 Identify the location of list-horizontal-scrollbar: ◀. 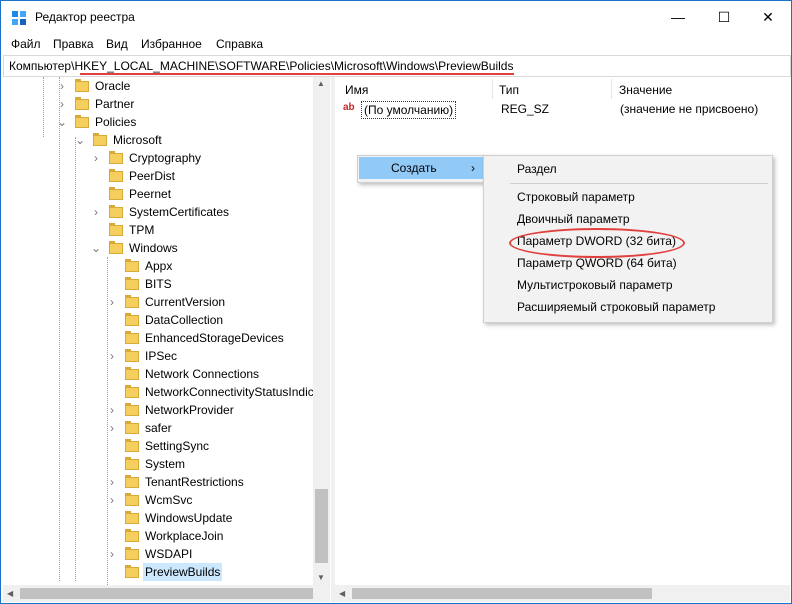
(562, 593).